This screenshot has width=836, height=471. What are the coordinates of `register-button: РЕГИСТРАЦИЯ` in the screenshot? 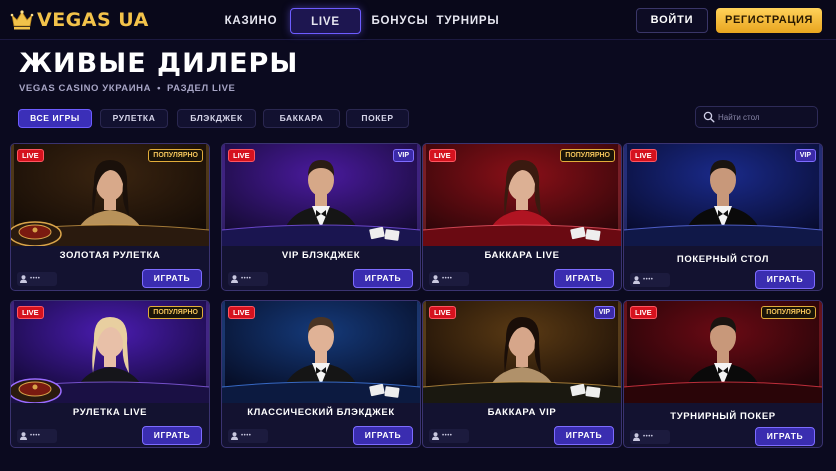 It's located at (769, 20).